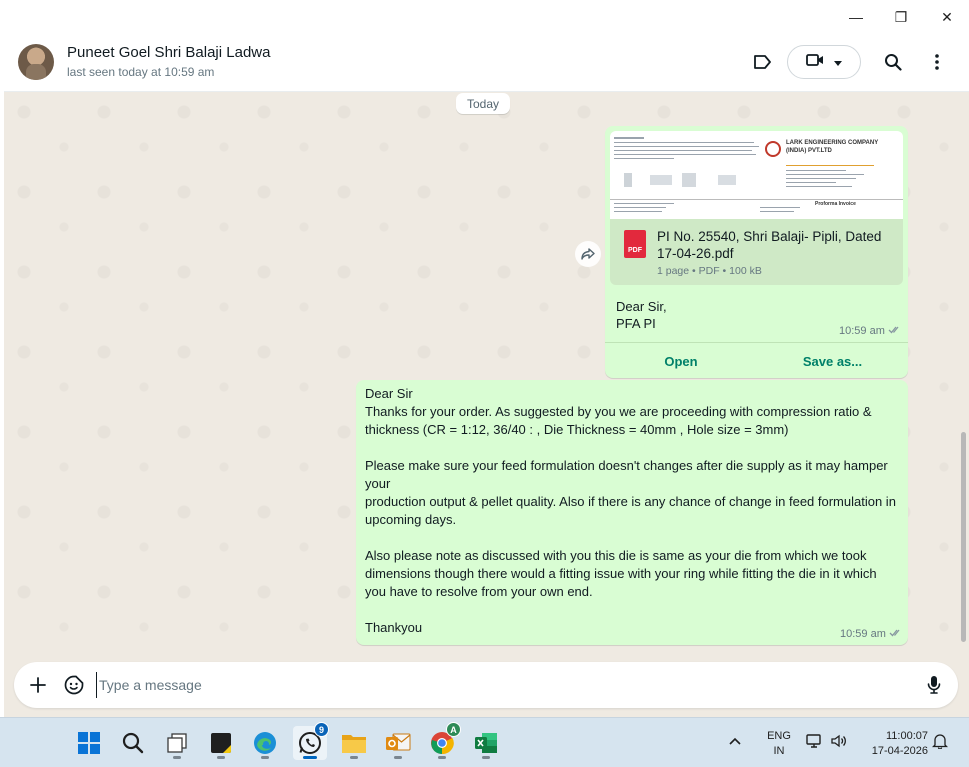  I want to click on contact-last-seen: last seen today at 10:59 am, so click(141, 72).